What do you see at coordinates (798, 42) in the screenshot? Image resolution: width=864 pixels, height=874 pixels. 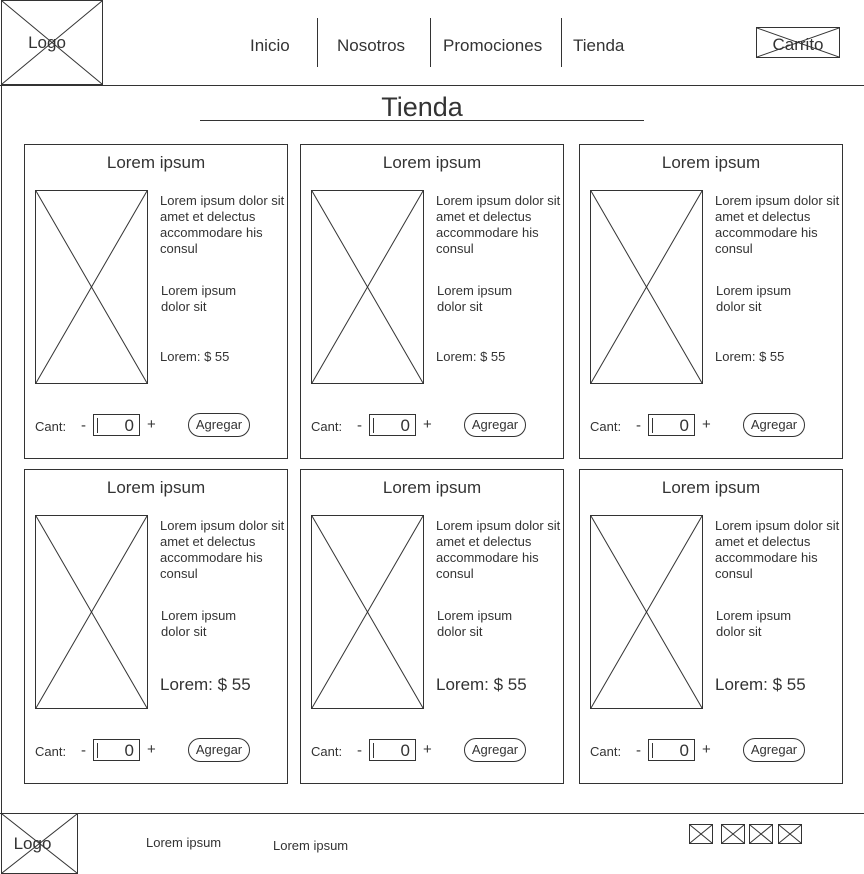 I see `cart-button: Carrito` at bounding box center [798, 42].